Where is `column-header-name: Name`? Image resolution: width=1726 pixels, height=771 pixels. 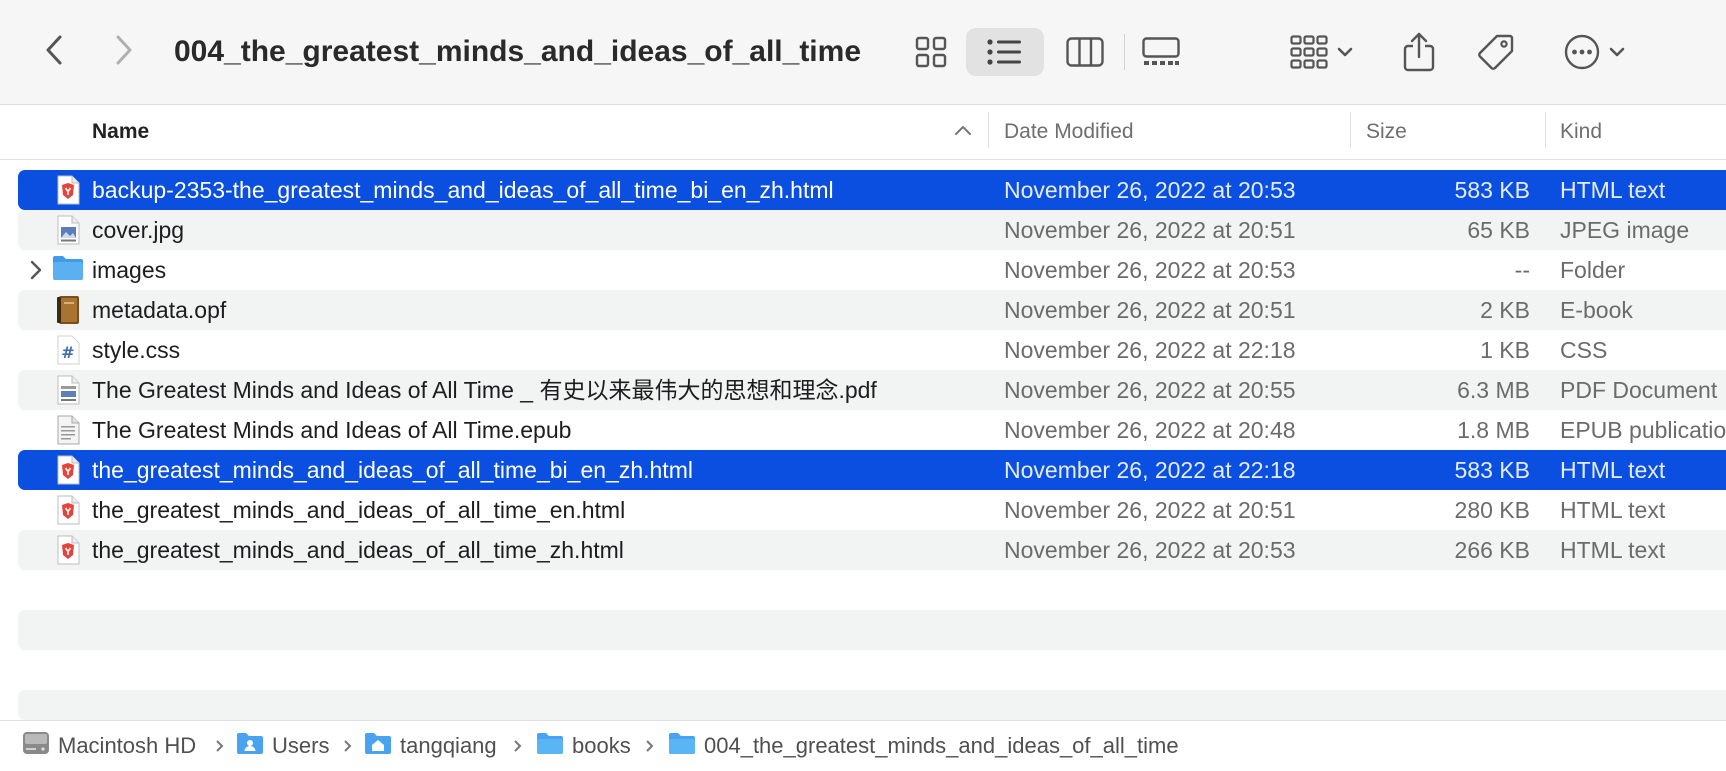
column-header-name: Name is located at coordinates (120, 132).